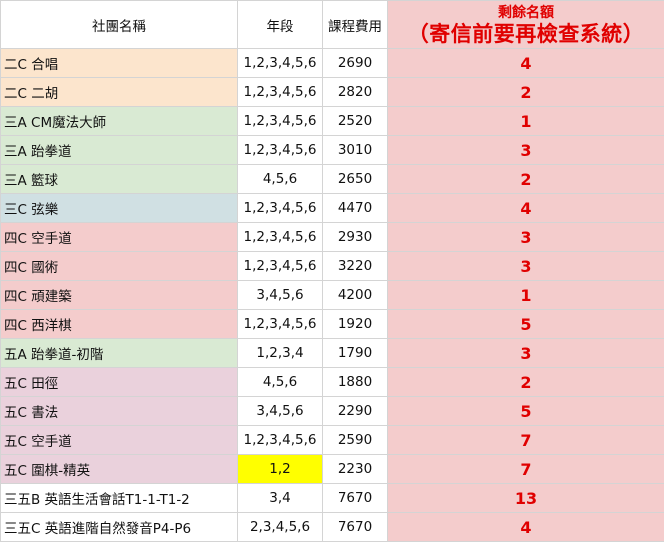 This screenshot has height=542, width=664. I want to click on table-row: 二C 二胡1,2,3,4,5,628202, so click(332, 92).